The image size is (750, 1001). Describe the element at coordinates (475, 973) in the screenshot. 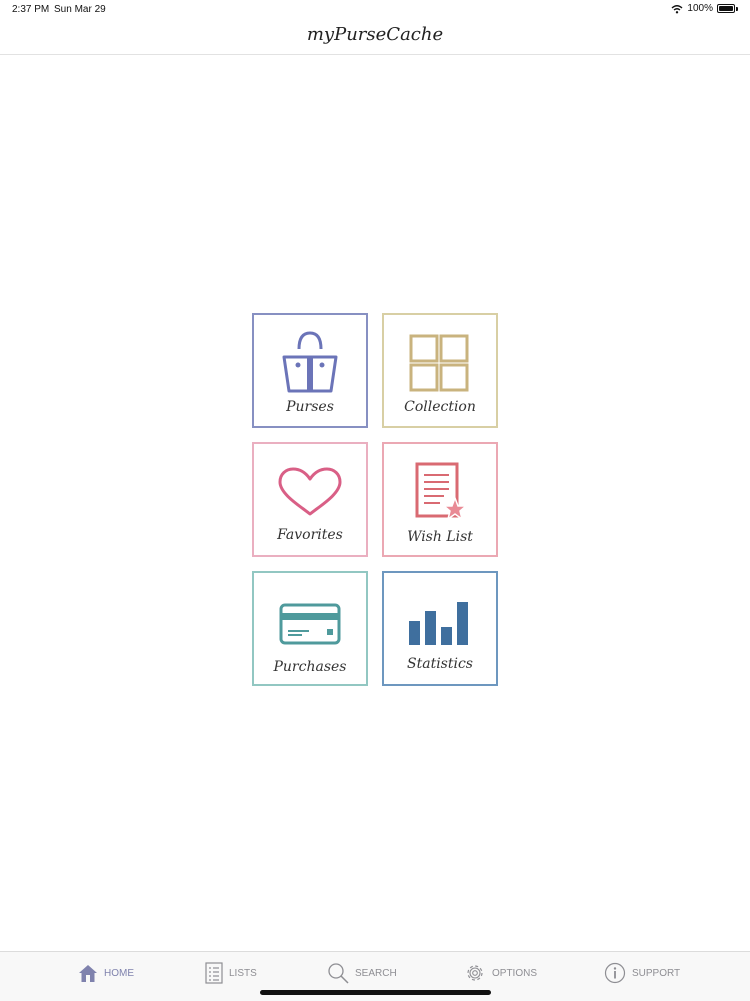

I see `gear-icon` at that location.